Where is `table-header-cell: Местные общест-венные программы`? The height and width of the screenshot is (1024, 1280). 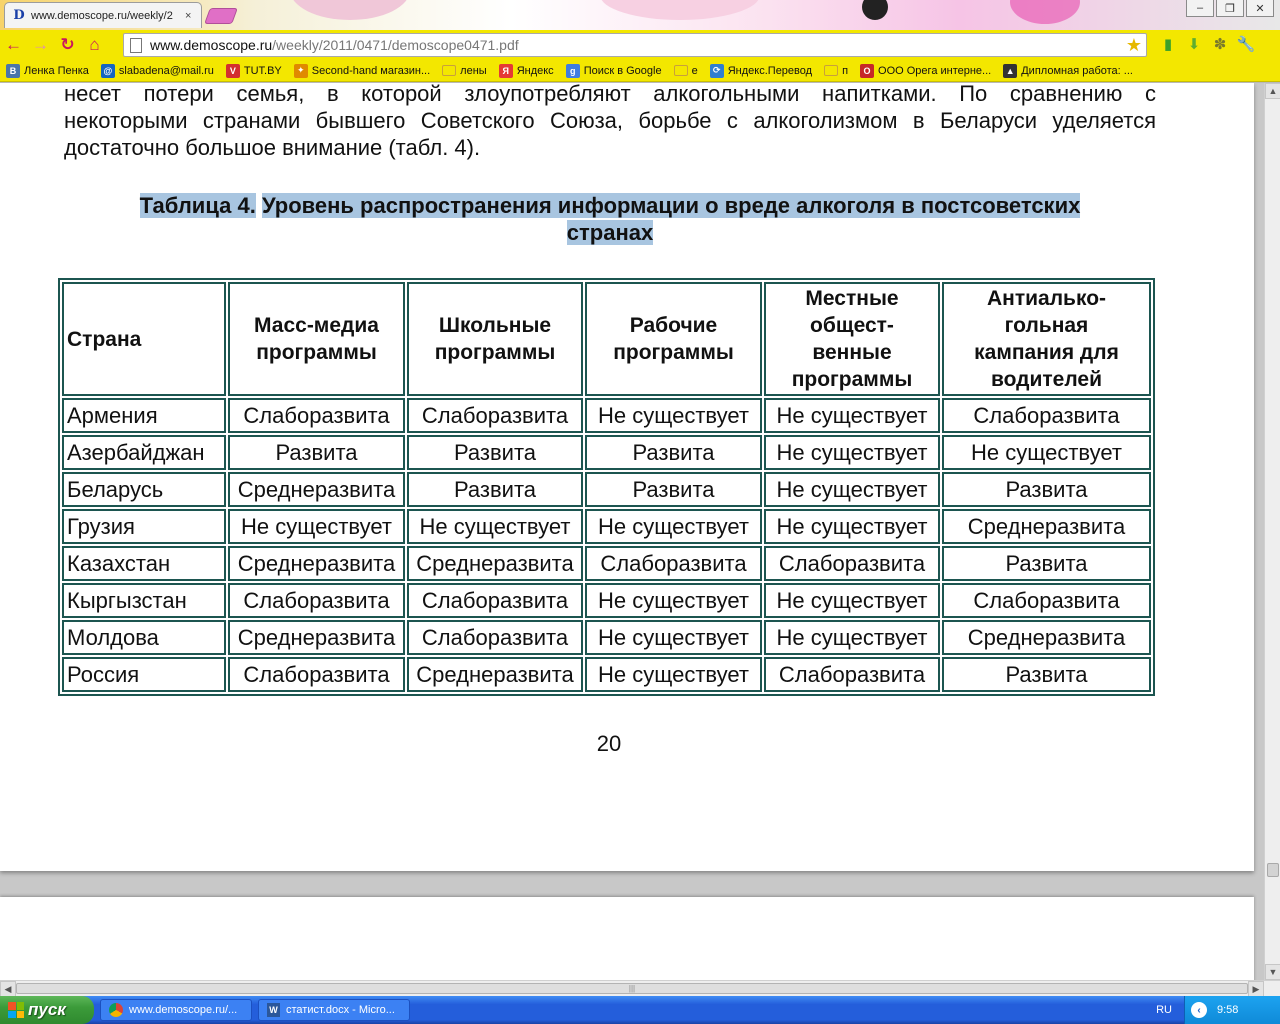
table-header-cell: Местные общест-венные программы is located at coordinates (852, 339).